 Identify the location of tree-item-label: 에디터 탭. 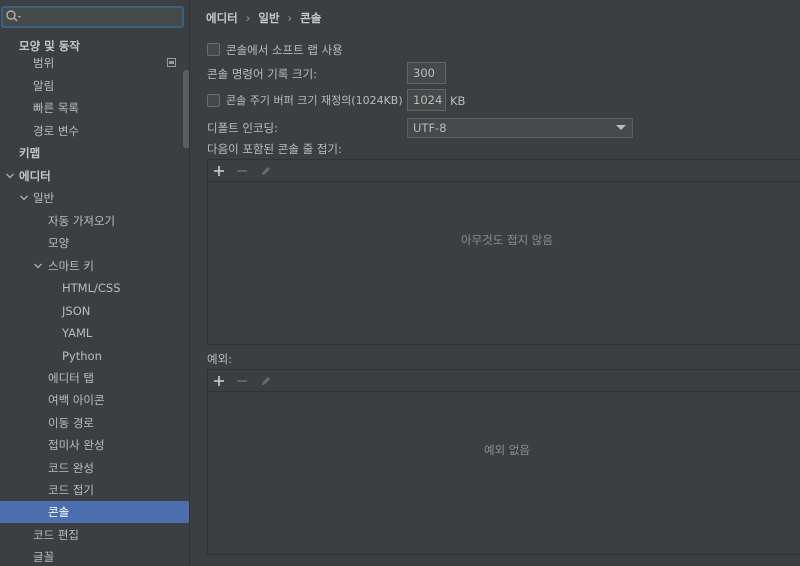
(71, 378).